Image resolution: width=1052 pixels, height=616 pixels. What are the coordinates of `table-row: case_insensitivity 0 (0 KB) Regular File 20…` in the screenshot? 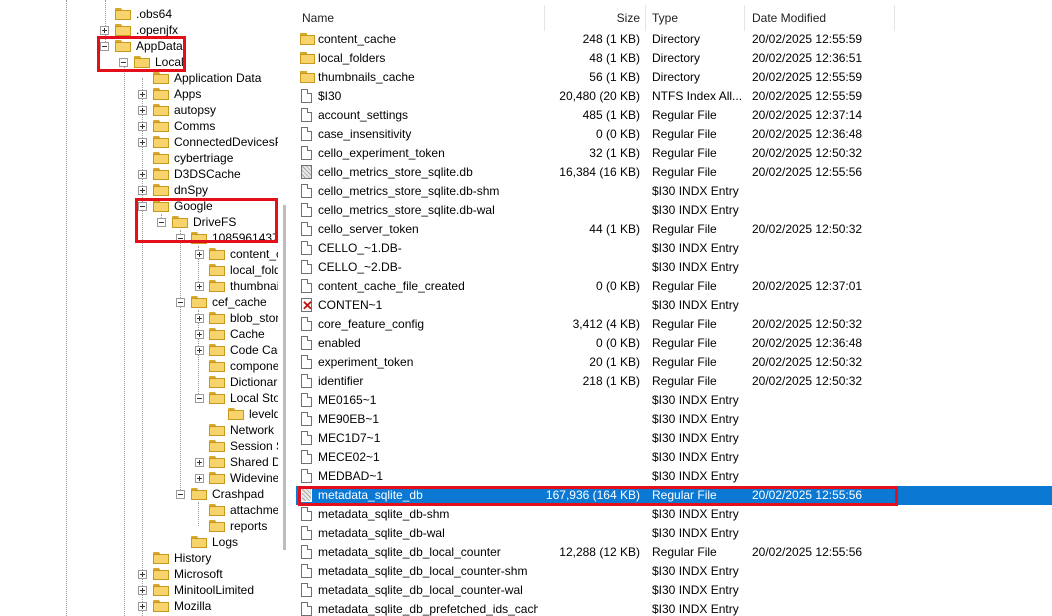 It's located at (674, 134).